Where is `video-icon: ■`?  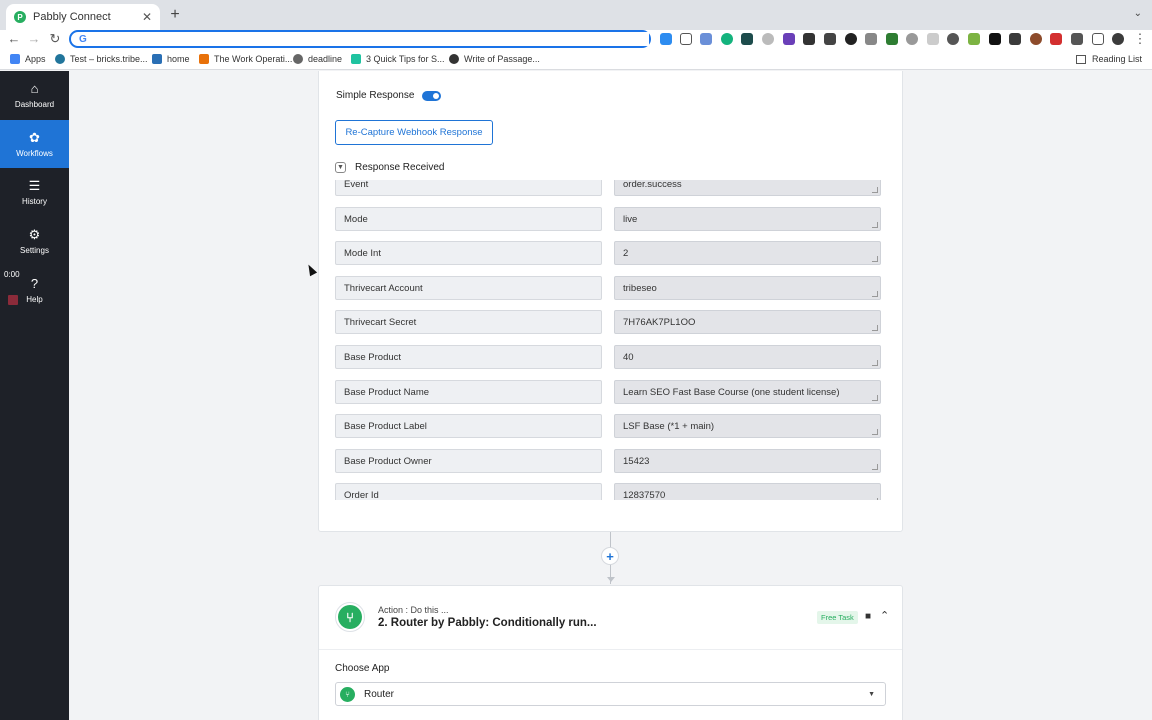
video-icon: ■ is located at coordinates (868, 616).